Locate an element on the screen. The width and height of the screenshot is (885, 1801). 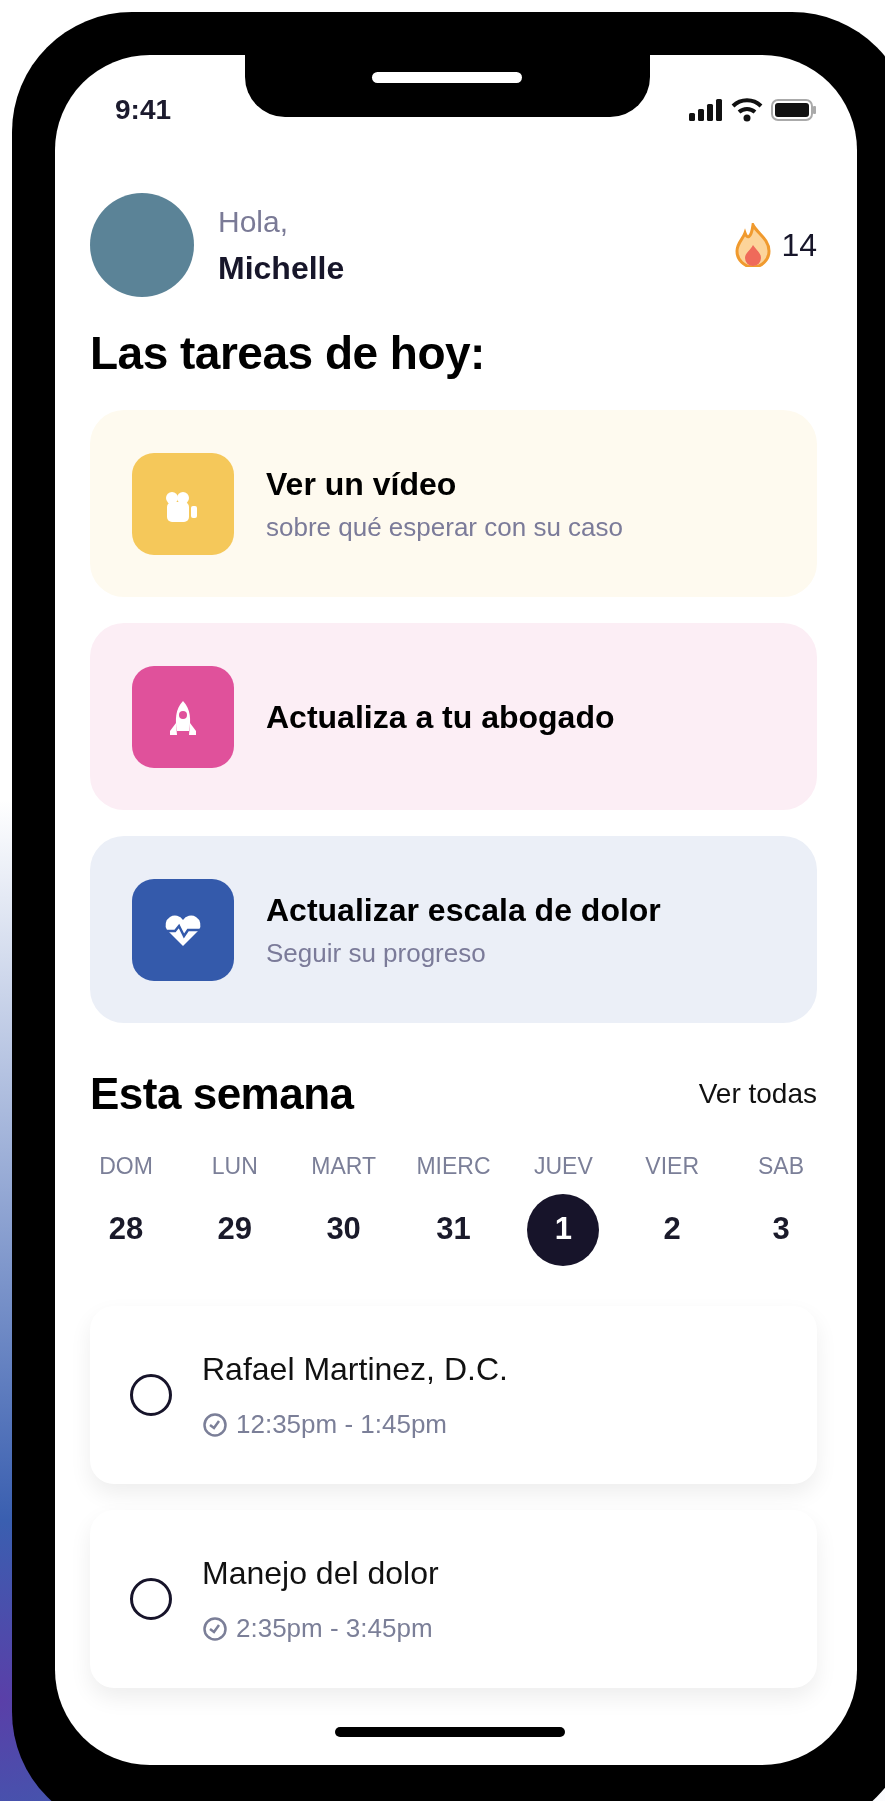
date-item: 28 is located at coordinates (126, 1229).